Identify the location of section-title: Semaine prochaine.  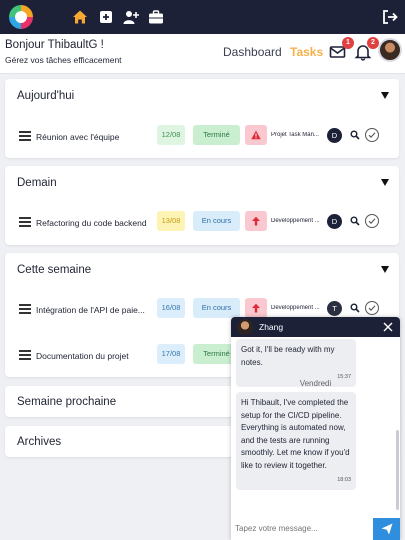
(67, 402).